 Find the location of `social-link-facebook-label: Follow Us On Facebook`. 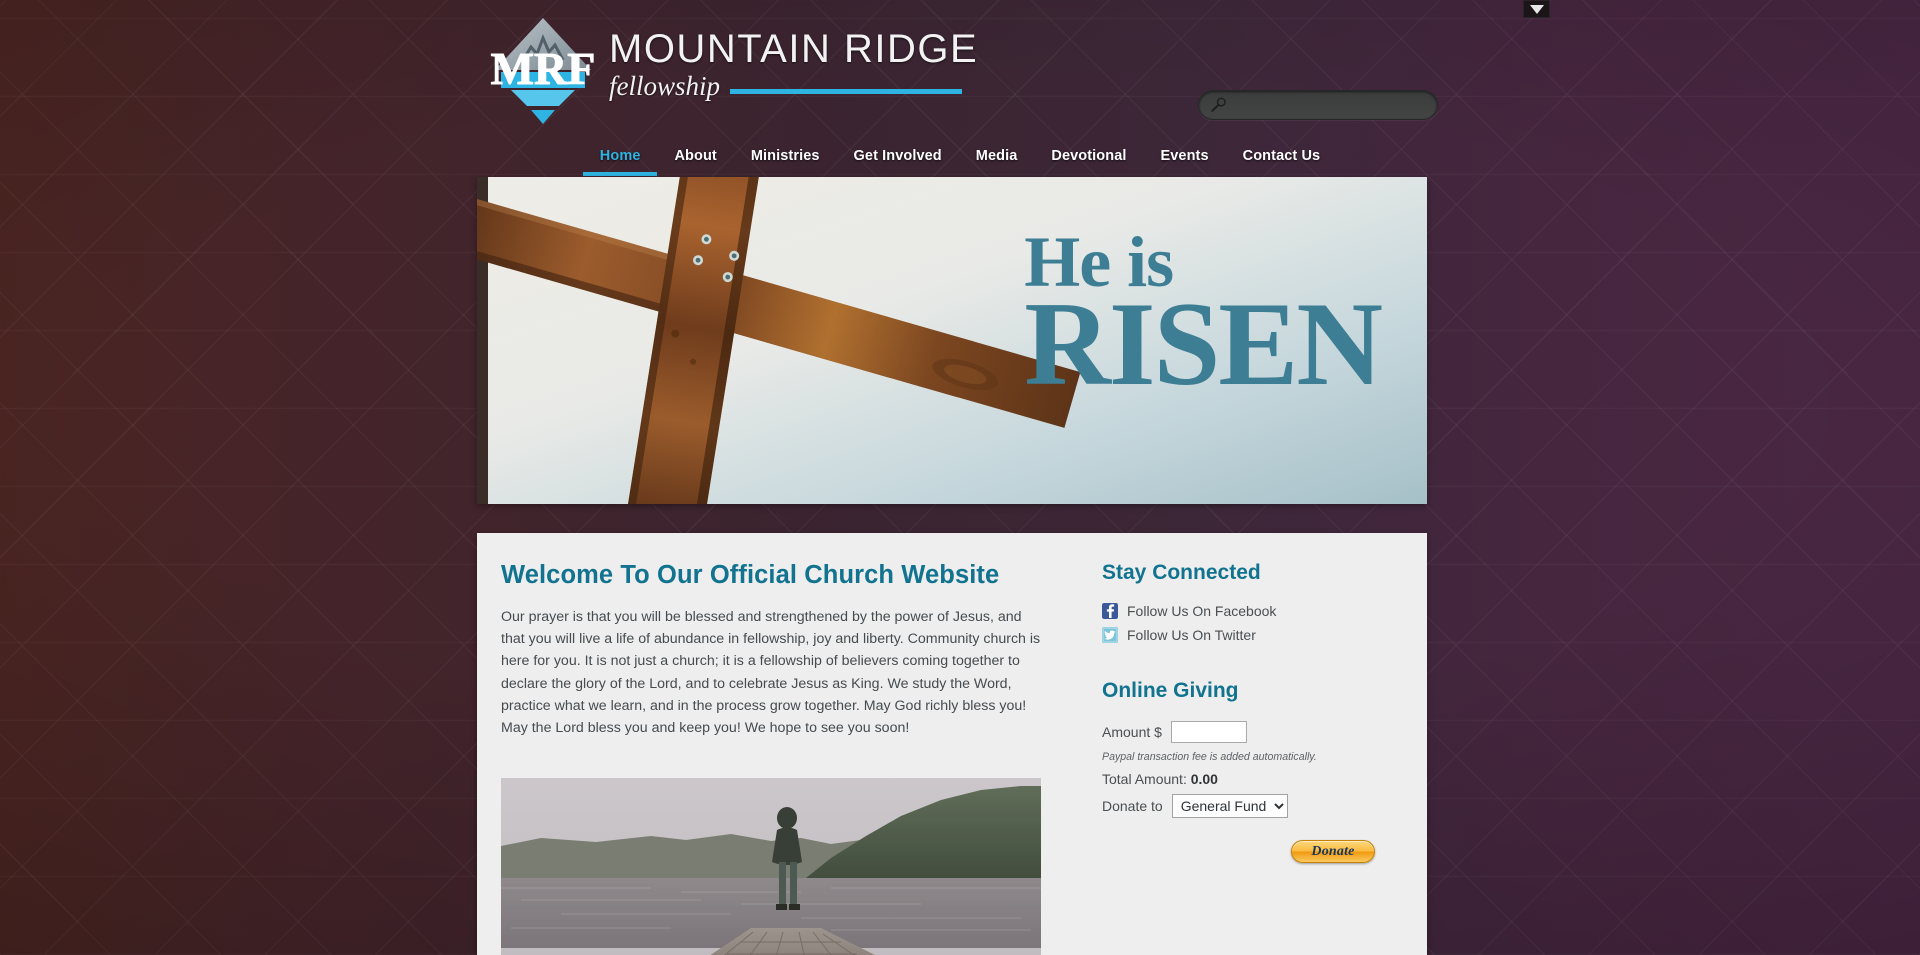

social-link-facebook-label: Follow Us On Facebook is located at coordinates (1202, 611).